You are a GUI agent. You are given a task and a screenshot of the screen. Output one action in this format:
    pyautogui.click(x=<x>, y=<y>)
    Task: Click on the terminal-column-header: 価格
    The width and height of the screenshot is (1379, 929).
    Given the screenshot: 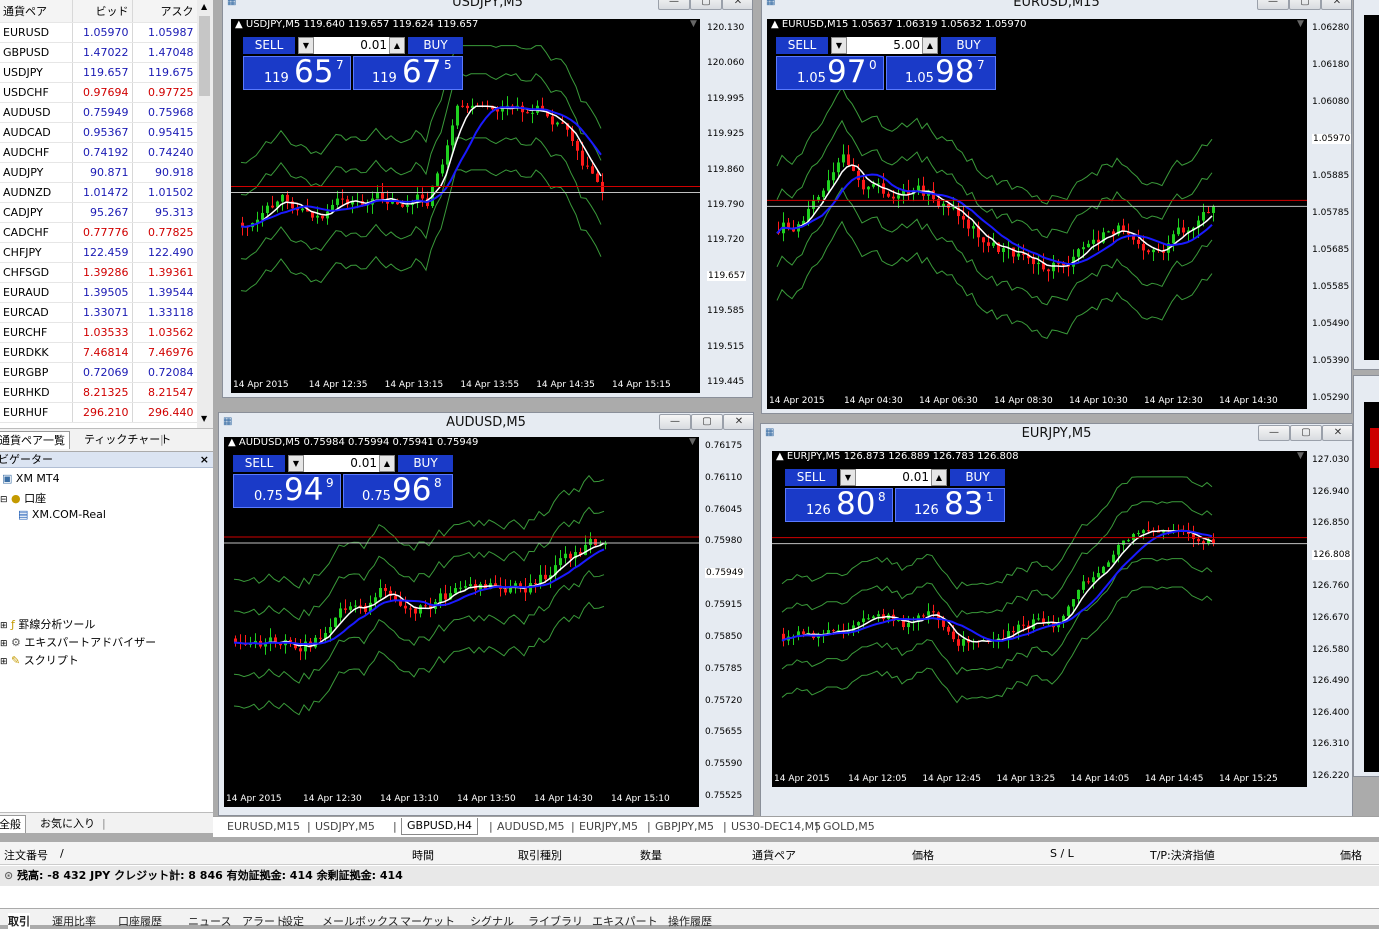 What is the action you would take?
    pyautogui.click(x=923, y=855)
    